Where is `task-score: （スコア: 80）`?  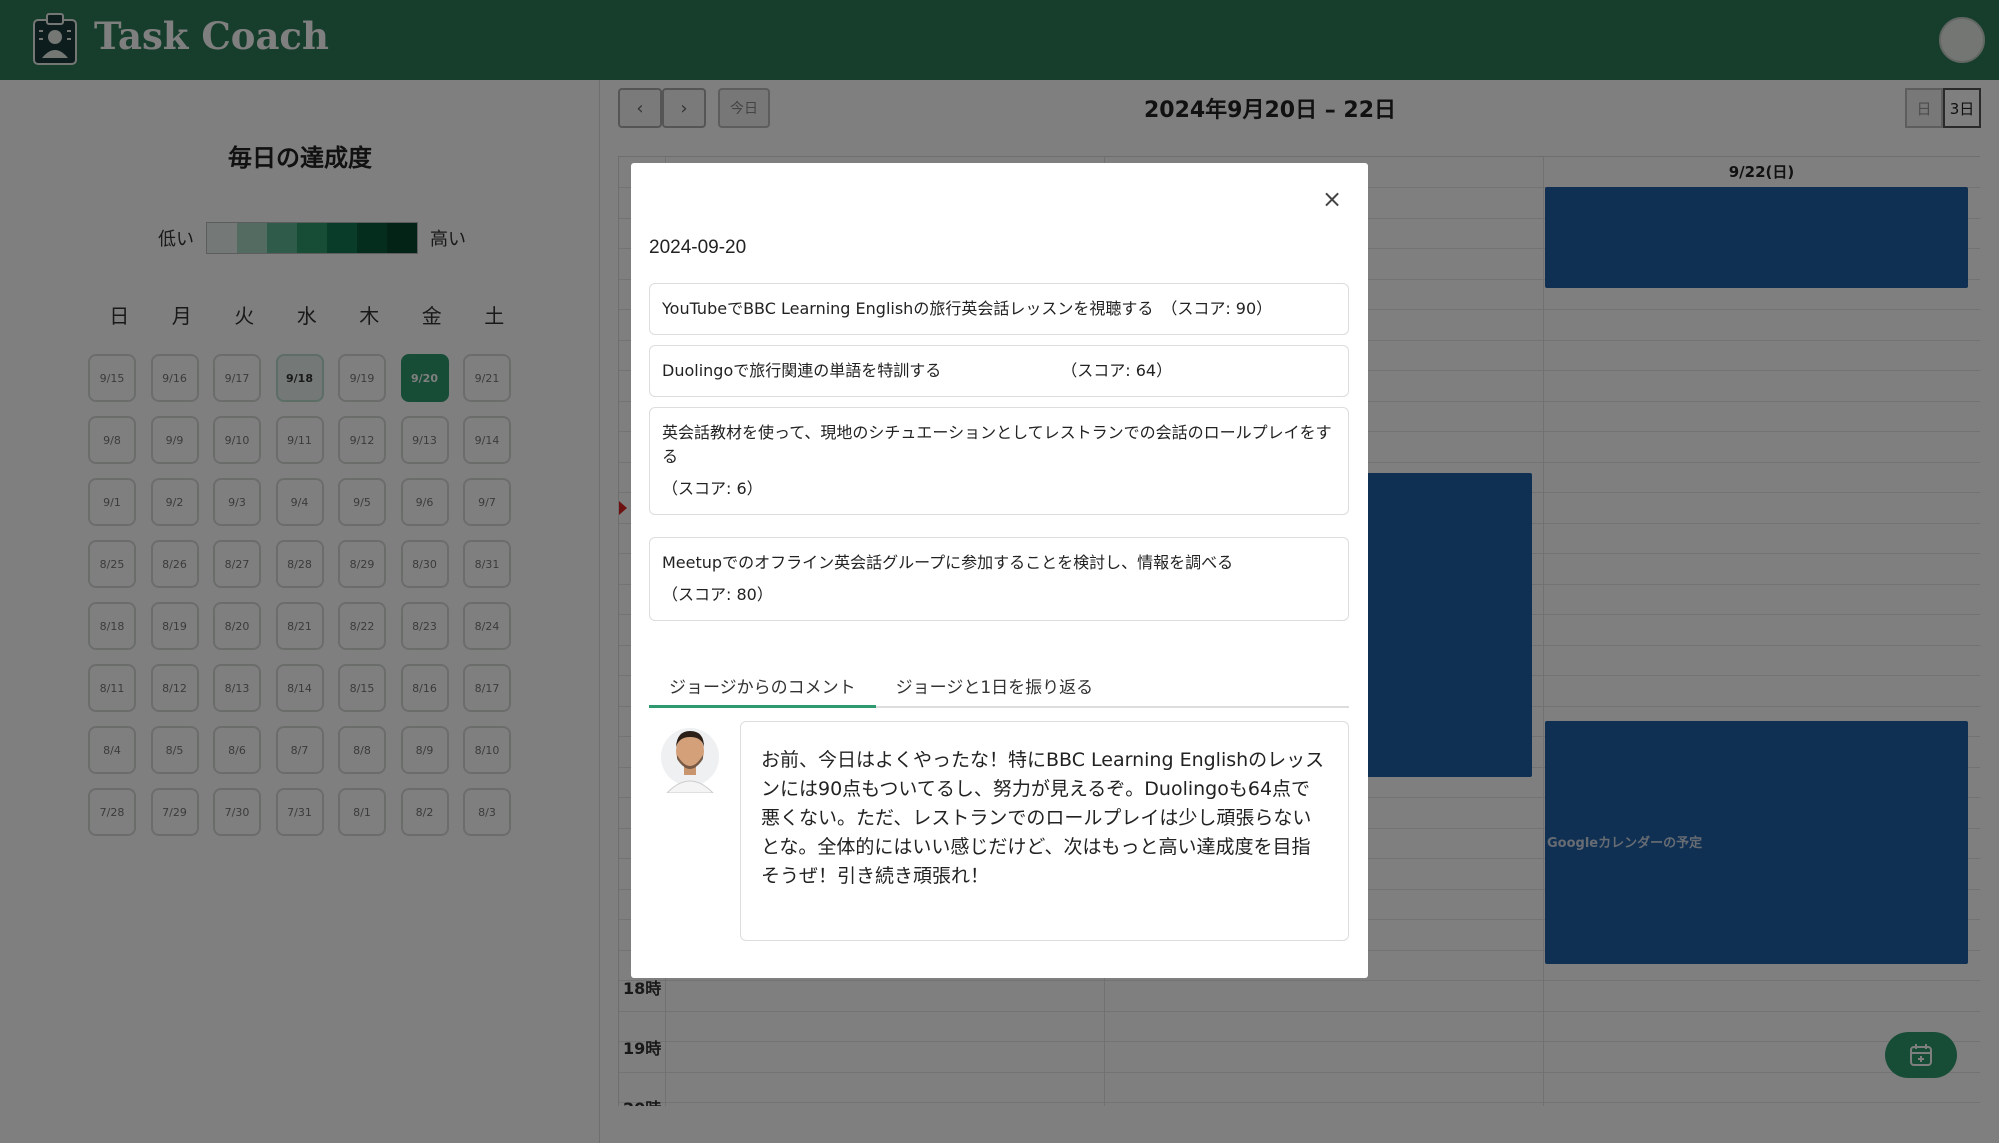
task-score: （スコア: 80） is located at coordinates (717, 594).